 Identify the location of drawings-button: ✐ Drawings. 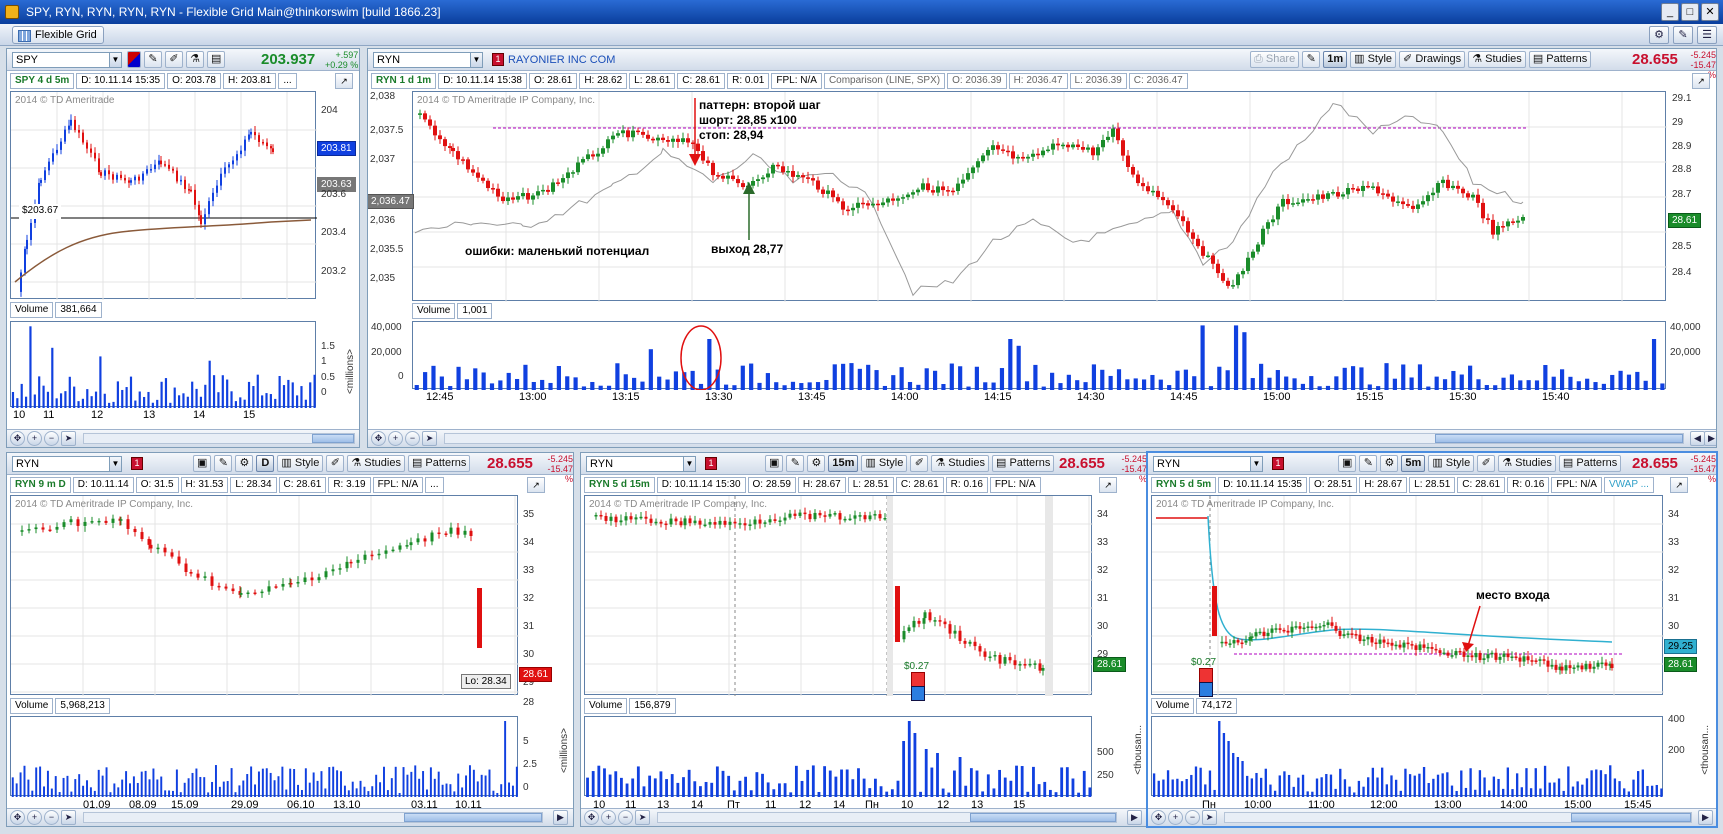
(1432, 59).